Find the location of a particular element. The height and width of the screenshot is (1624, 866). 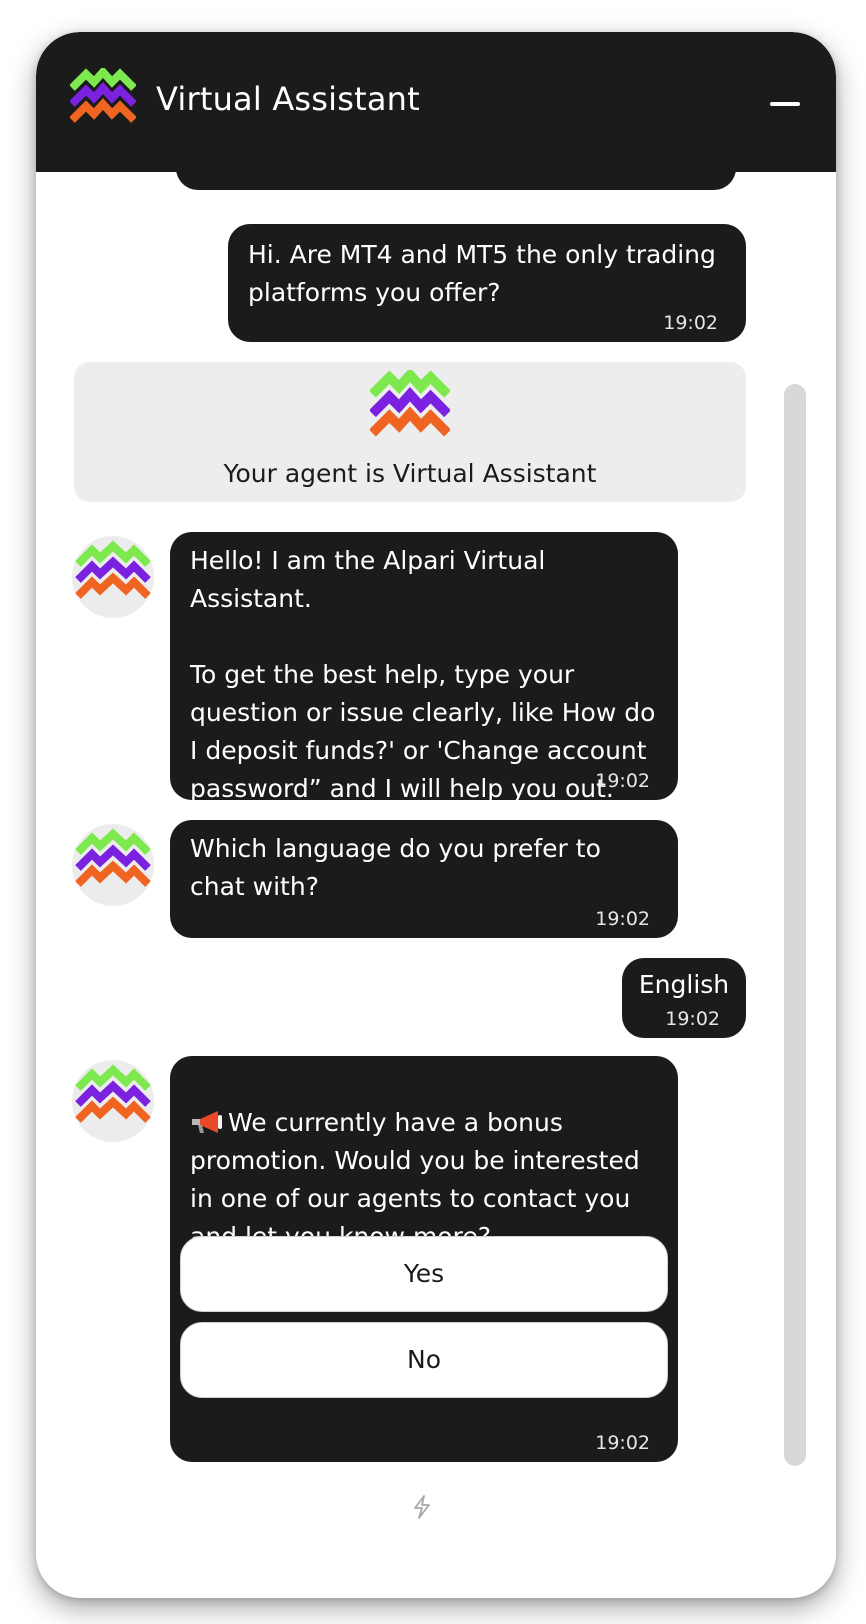

option-no-button: No is located at coordinates (424, 1360).